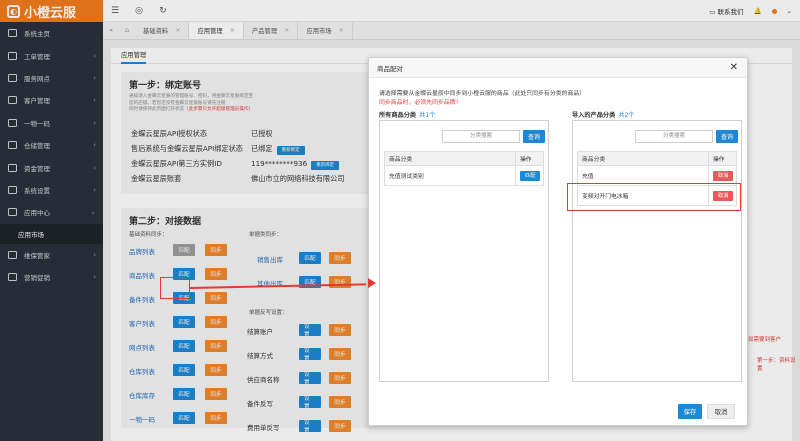 This screenshot has width=800, height=441. I want to click on imported-categories-count: 共2个, so click(626, 115).